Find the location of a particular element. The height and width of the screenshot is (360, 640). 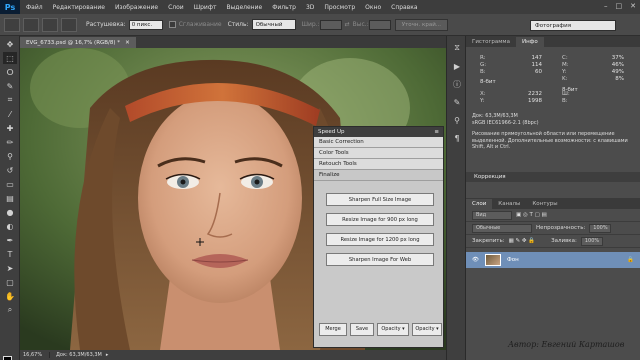

tab-layers: Слои is located at coordinates (479, 204).